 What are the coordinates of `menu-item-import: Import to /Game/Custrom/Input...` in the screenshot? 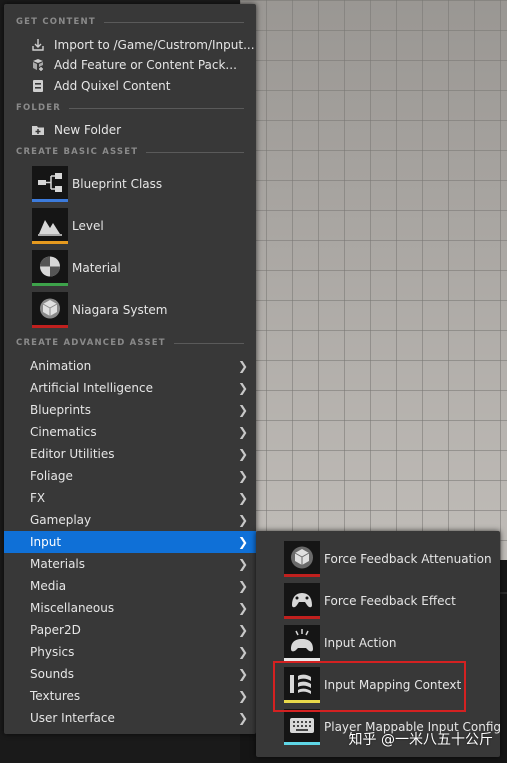 It's located at (130, 45).